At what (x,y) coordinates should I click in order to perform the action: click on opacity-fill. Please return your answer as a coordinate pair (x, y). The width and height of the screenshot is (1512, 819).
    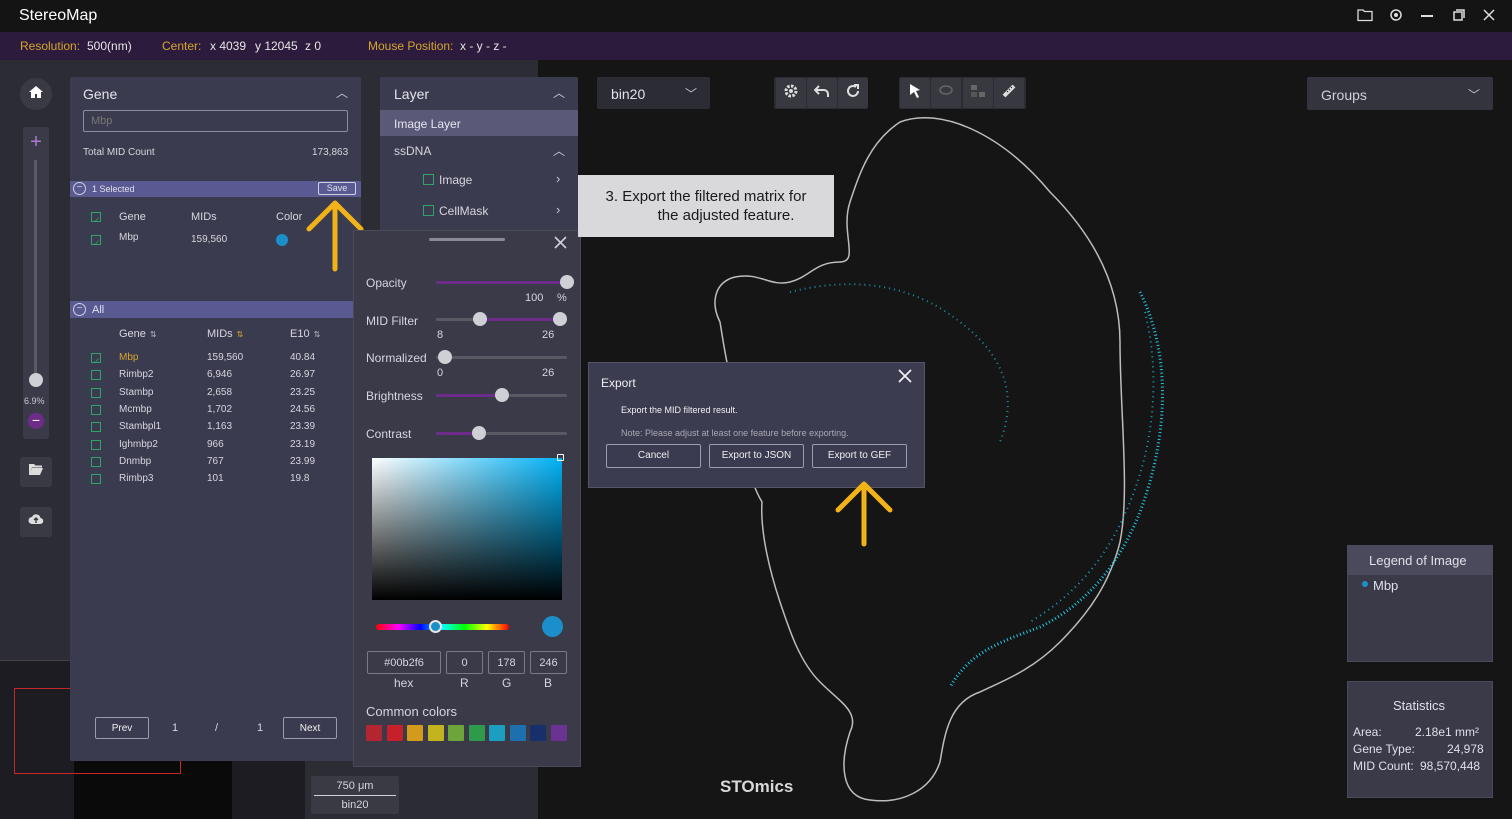
    Looking at the image, I should click on (501, 282).